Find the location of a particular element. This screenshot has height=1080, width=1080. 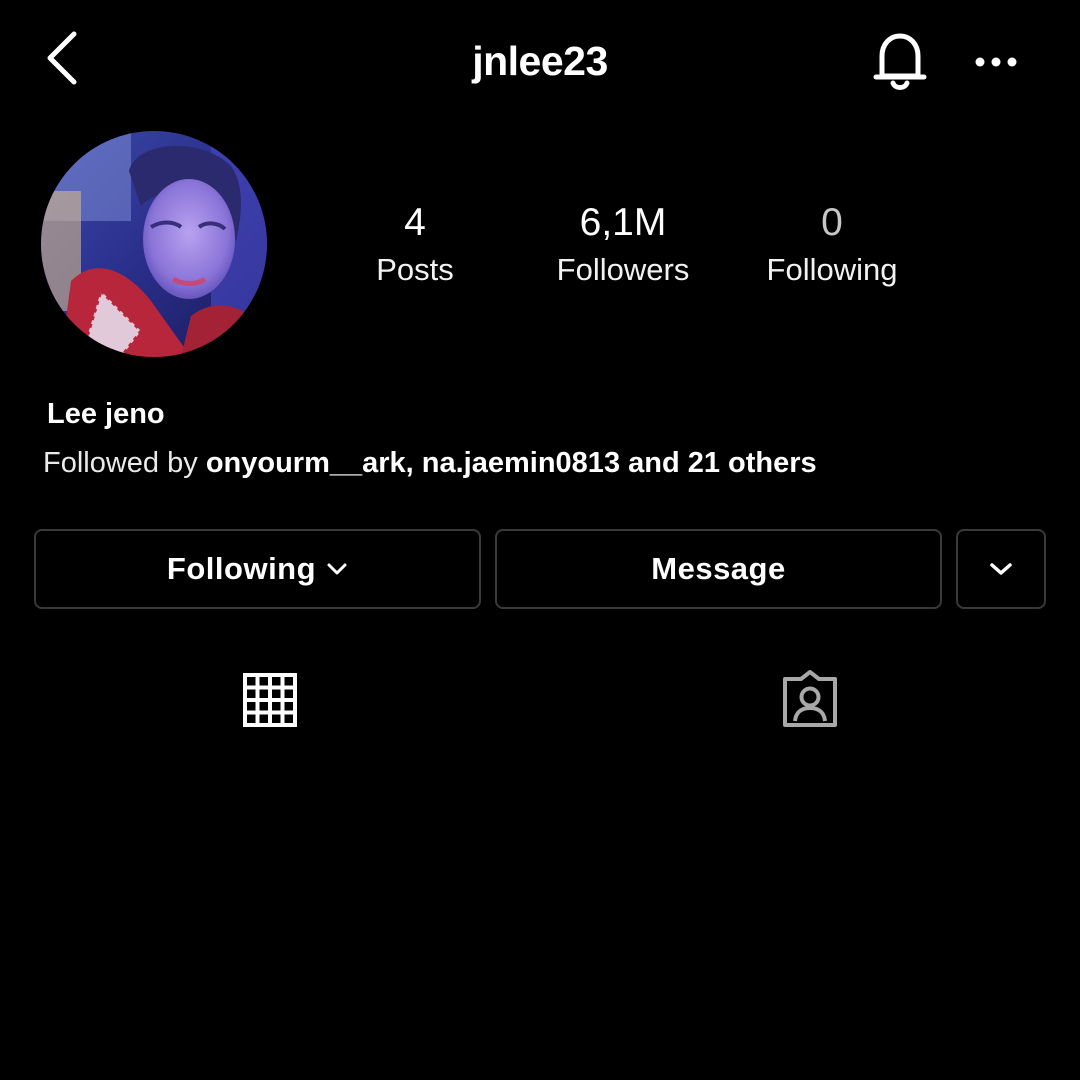

avatar-photo is located at coordinates (154, 244).